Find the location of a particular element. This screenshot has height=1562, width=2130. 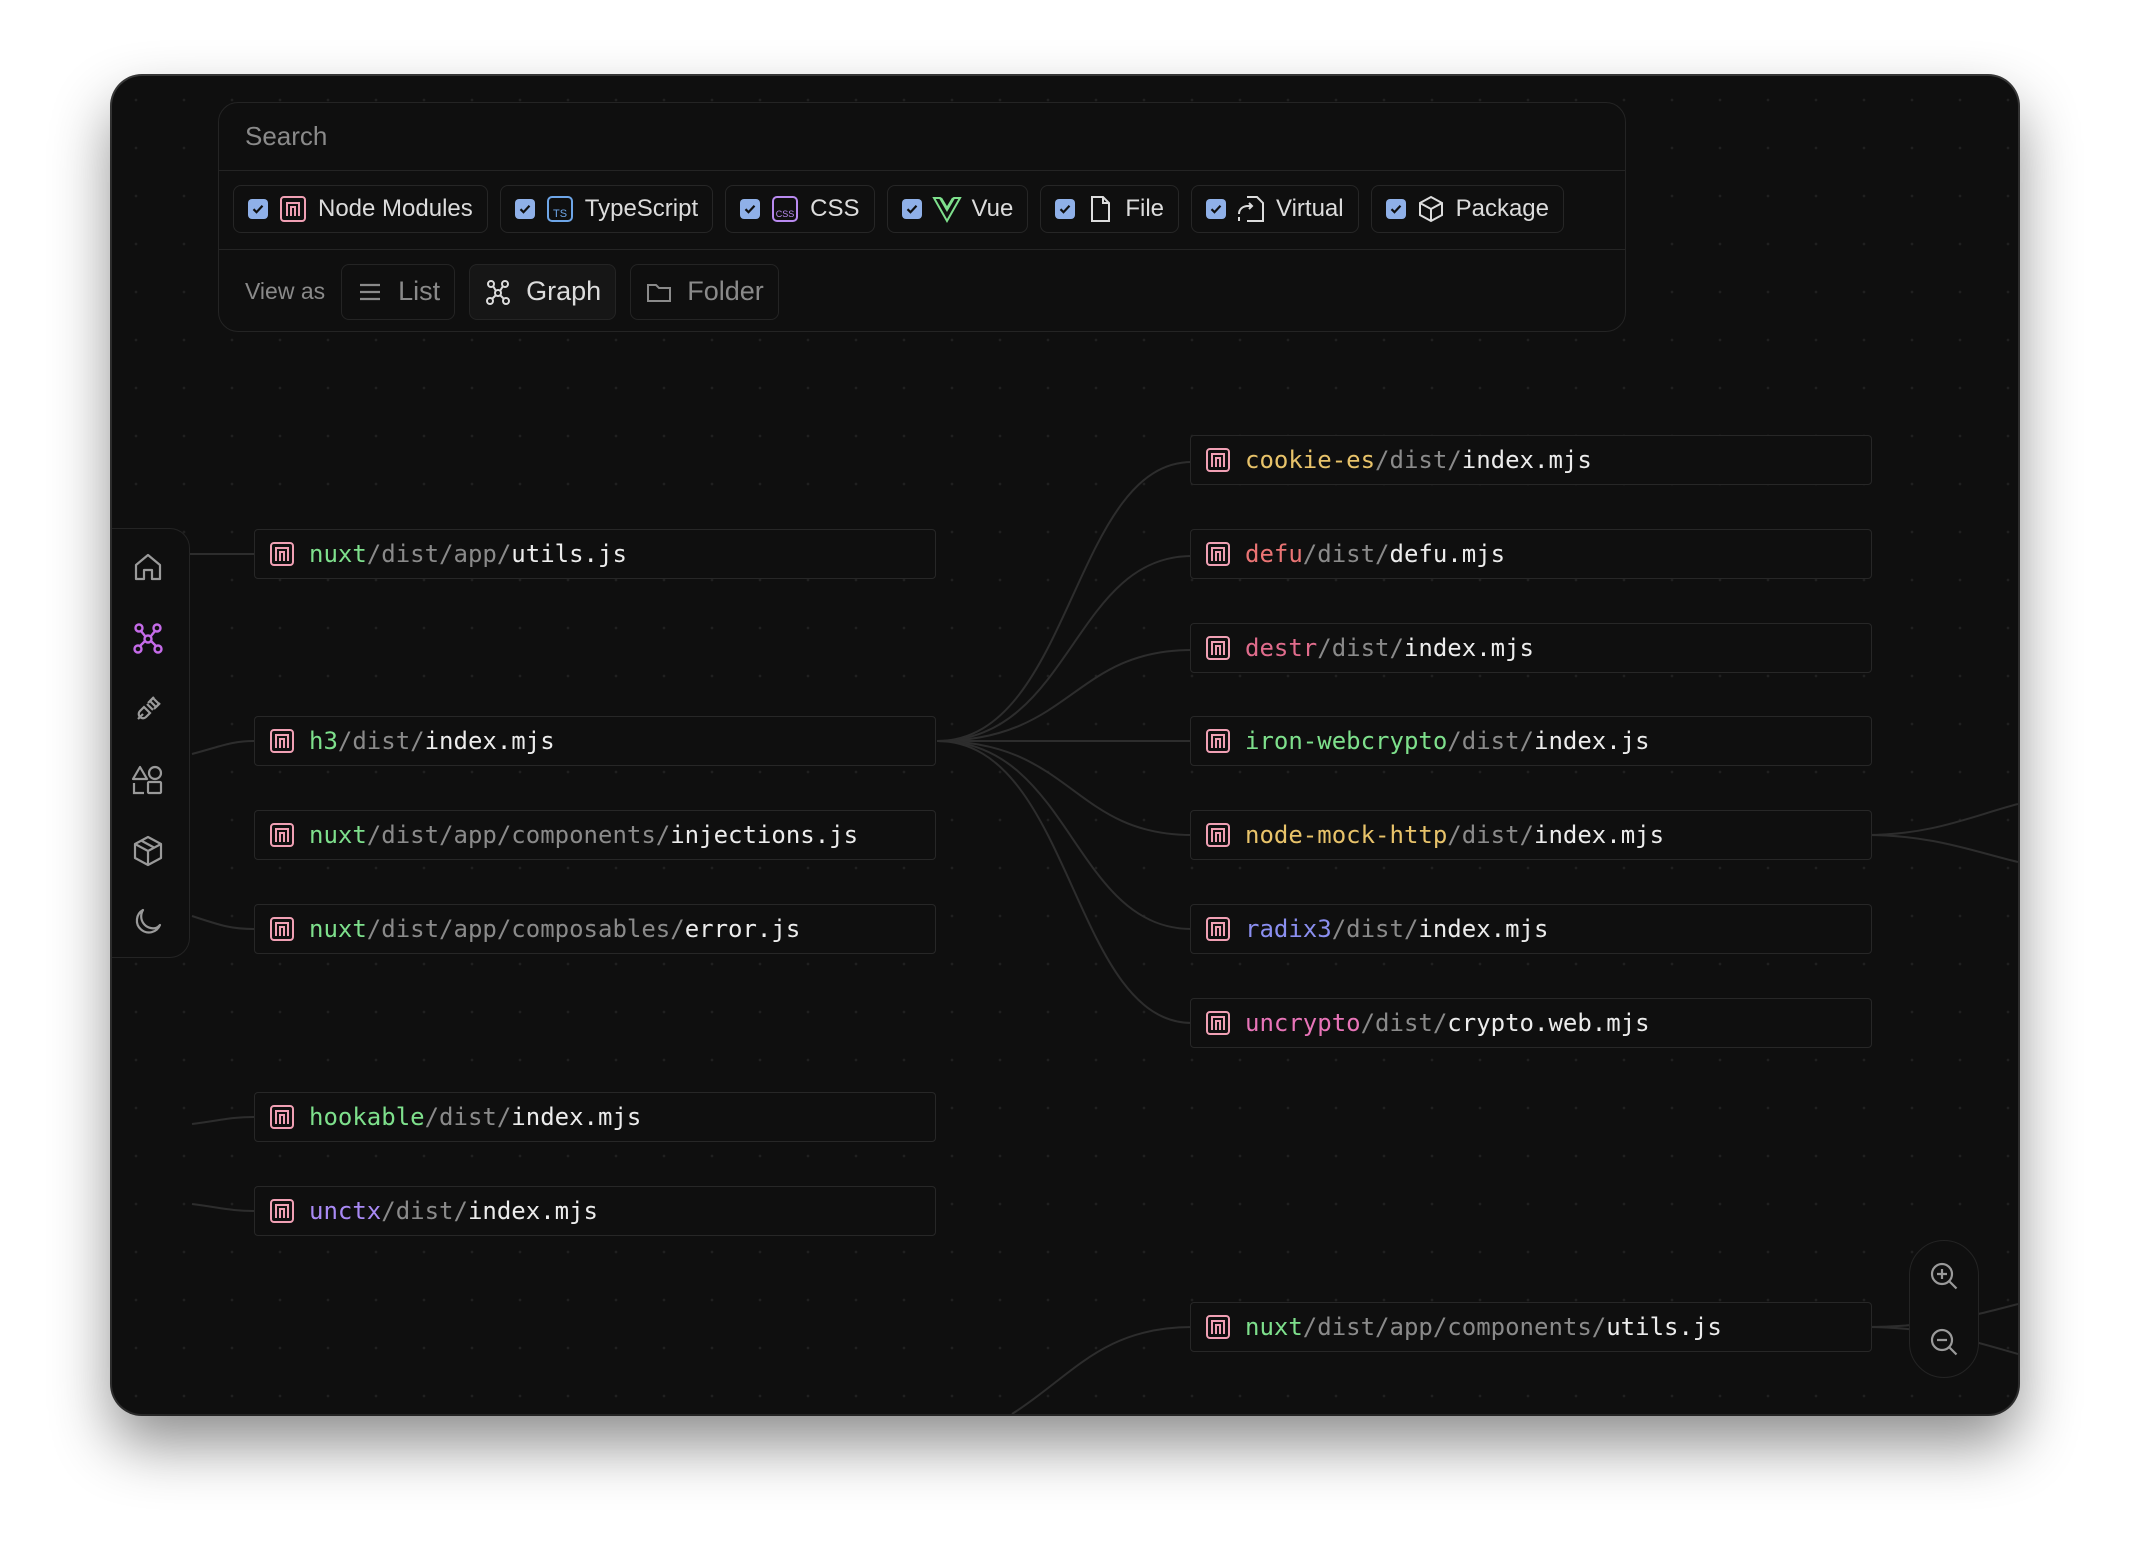

module-node: defu/dist/defu.mjs is located at coordinates (1531, 554).